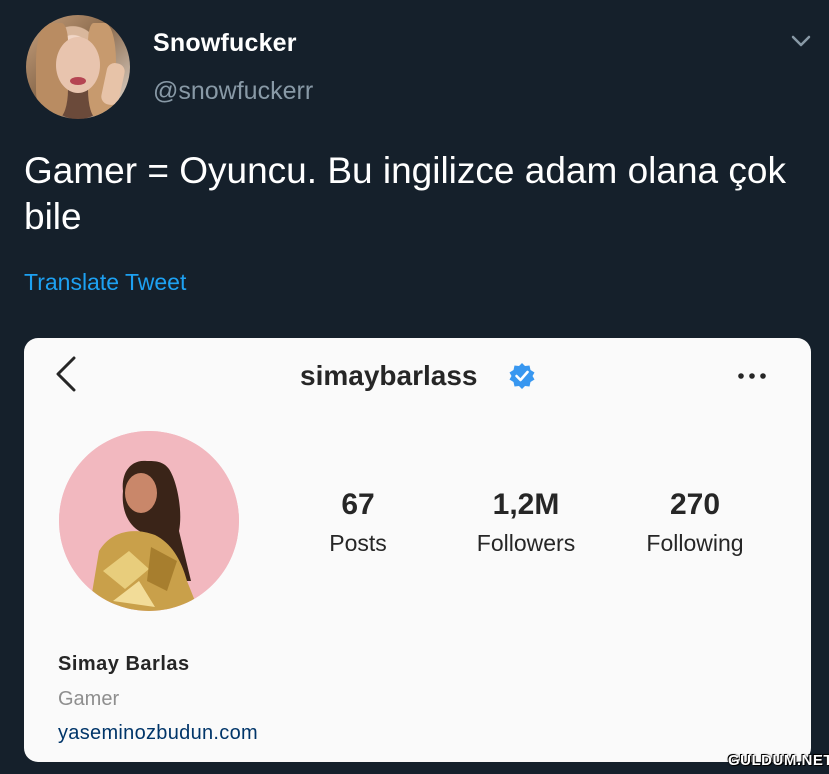  I want to click on stat-following: 270 Following, so click(695, 522).